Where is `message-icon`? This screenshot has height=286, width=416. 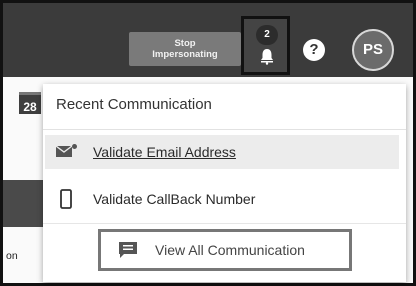 message-icon is located at coordinates (128, 250).